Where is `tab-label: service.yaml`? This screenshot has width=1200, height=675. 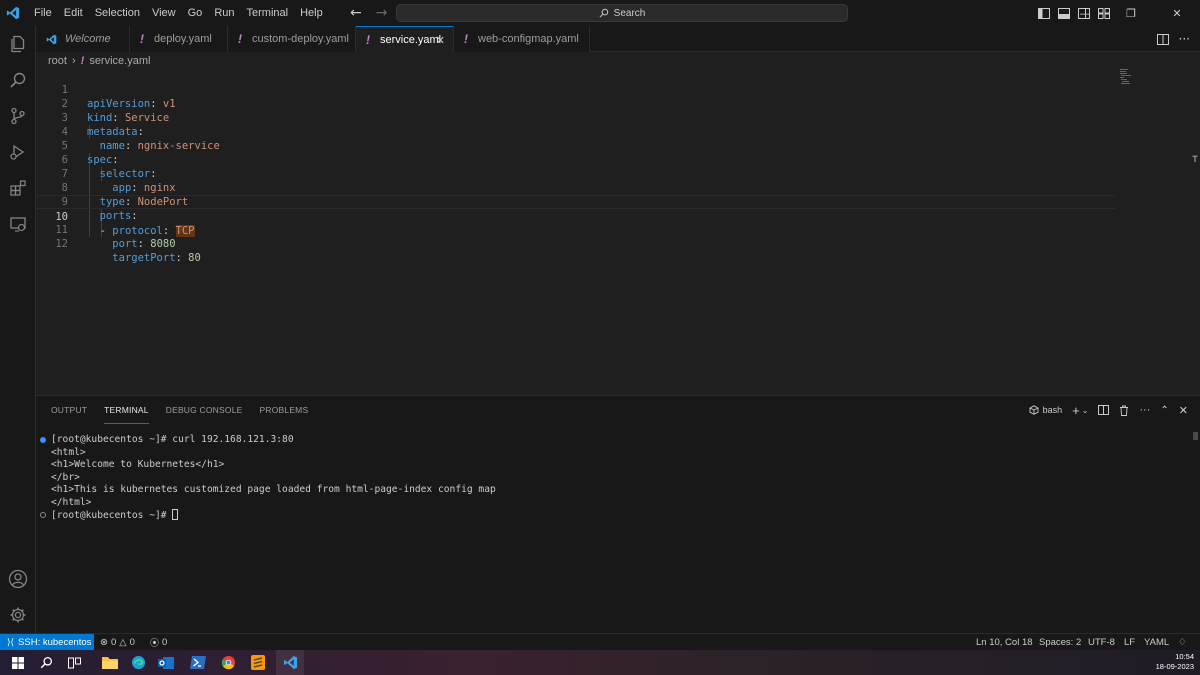
tab-label: service.yaml is located at coordinates (411, 40).